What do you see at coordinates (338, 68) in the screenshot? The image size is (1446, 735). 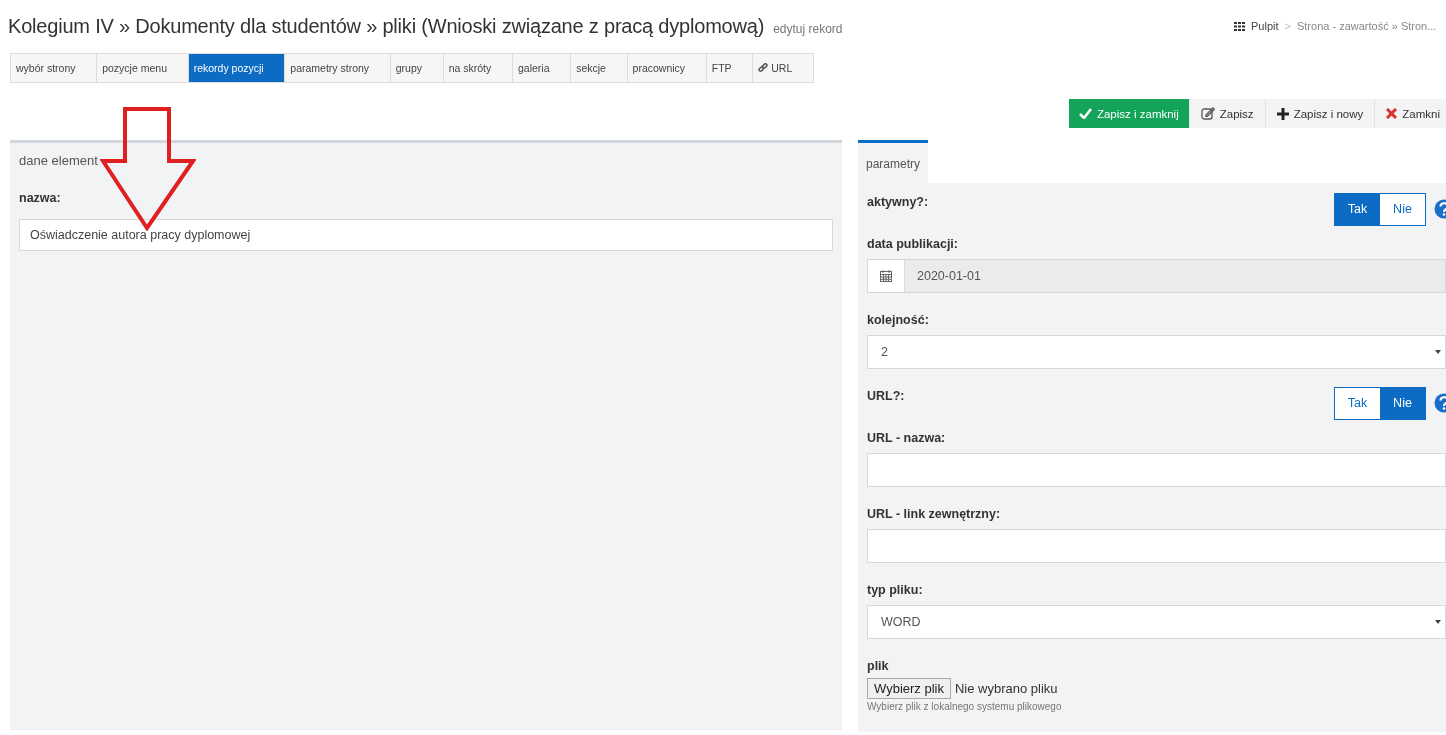 I see `nav-tab: parametry strony` at bounding box center [338, 68].